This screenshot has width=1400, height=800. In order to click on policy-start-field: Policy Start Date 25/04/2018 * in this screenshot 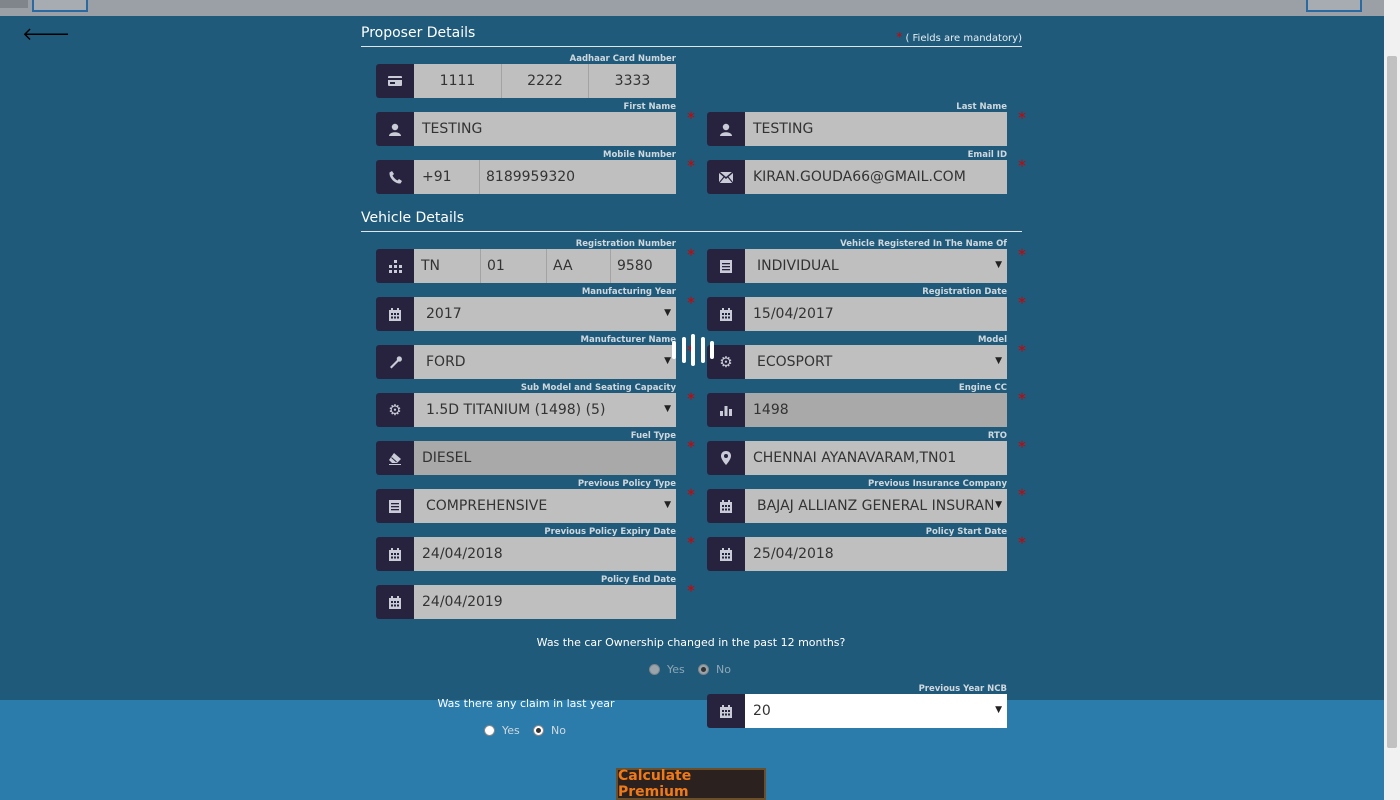, I will do `click(866, 549)`.